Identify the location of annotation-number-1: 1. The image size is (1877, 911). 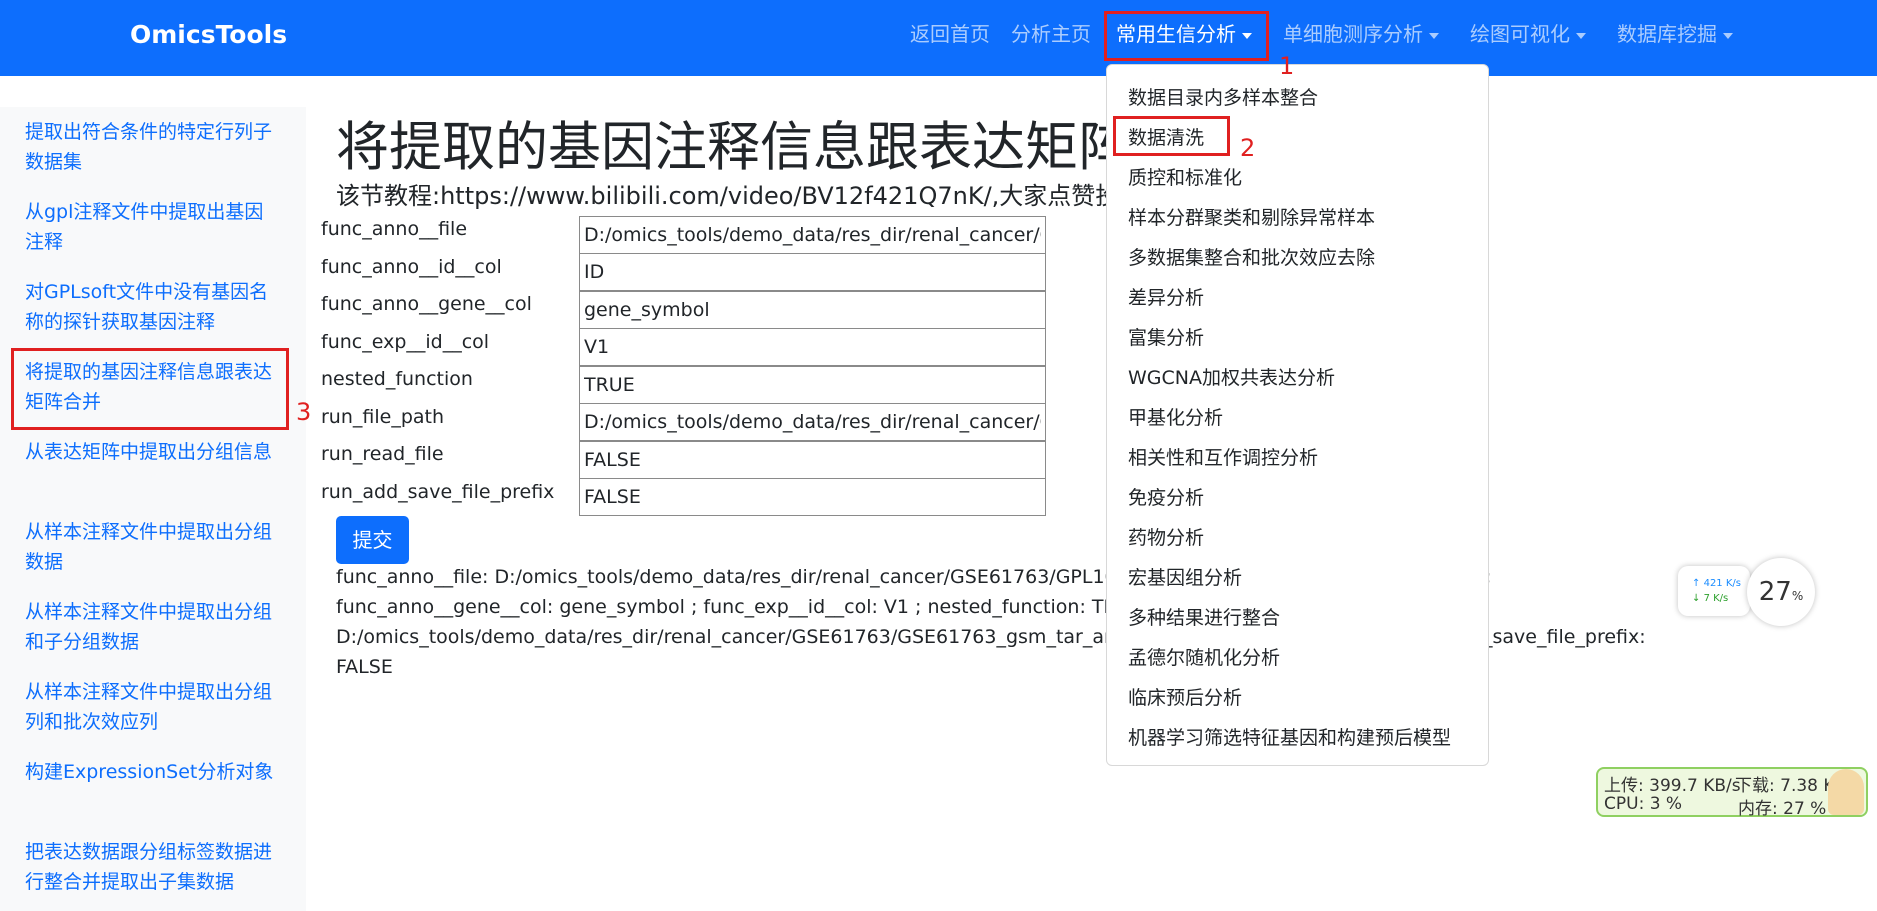
(1287, 66).